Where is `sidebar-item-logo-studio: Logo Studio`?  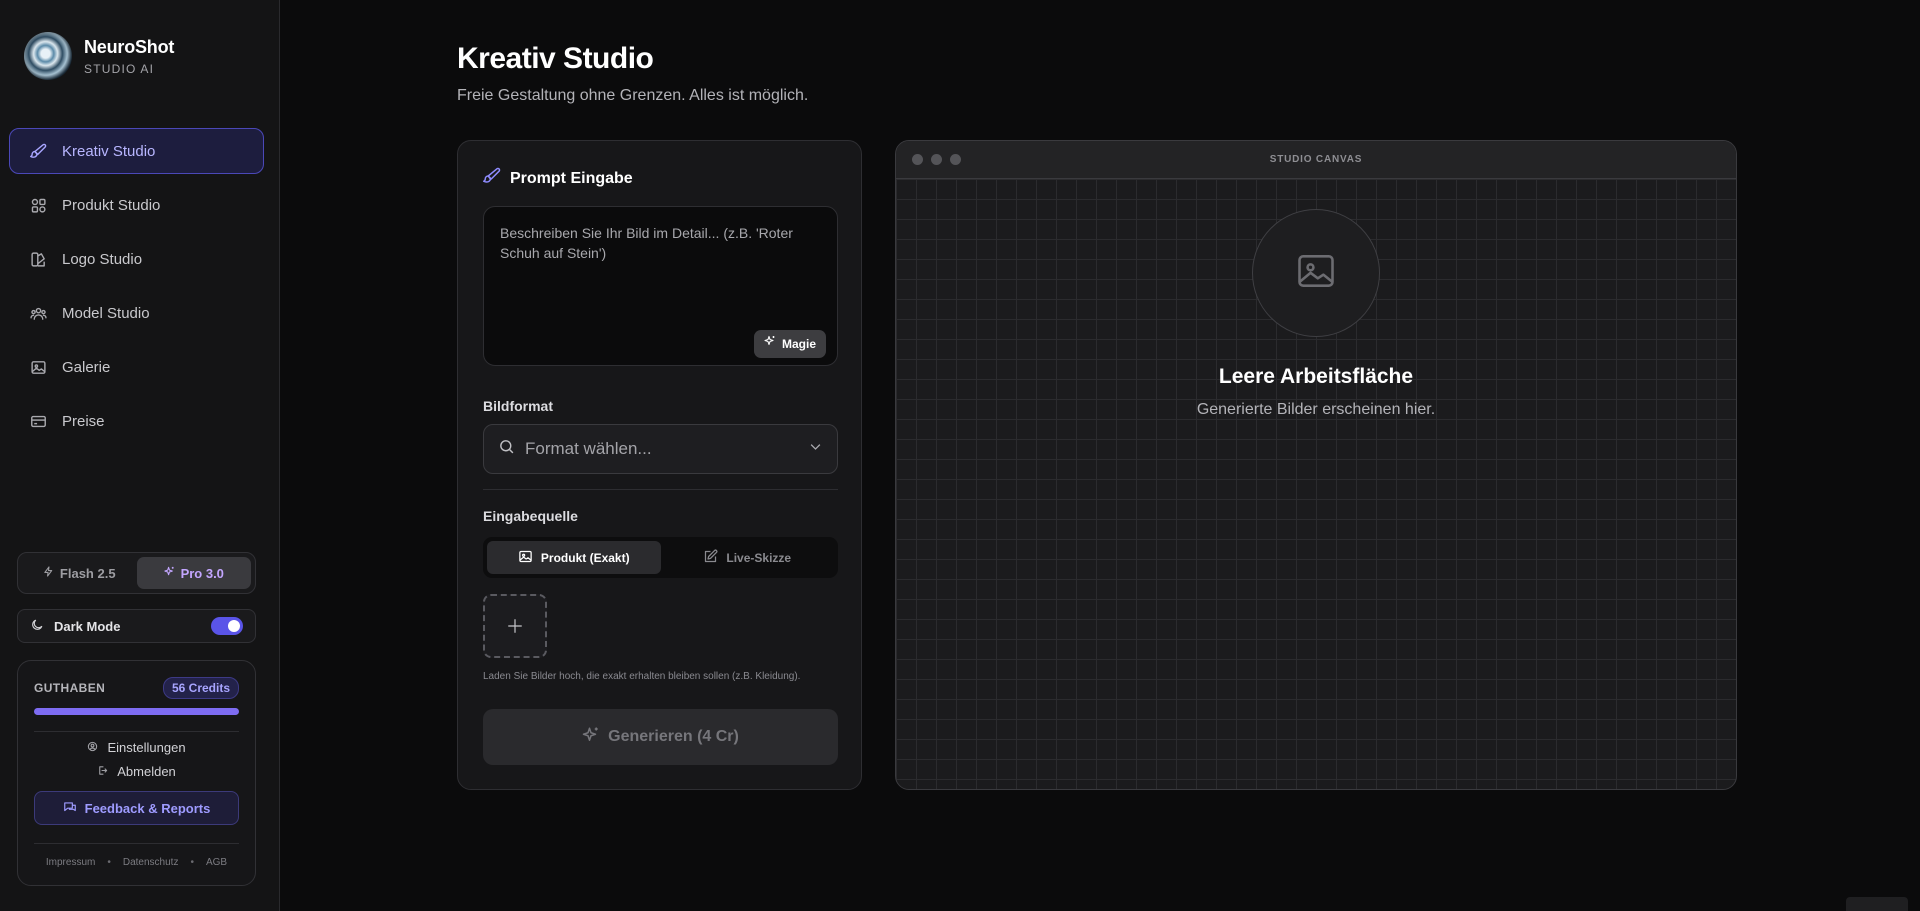 sidebar-item-logo-studio: Logo Studio is located at coordinates (136, 259).